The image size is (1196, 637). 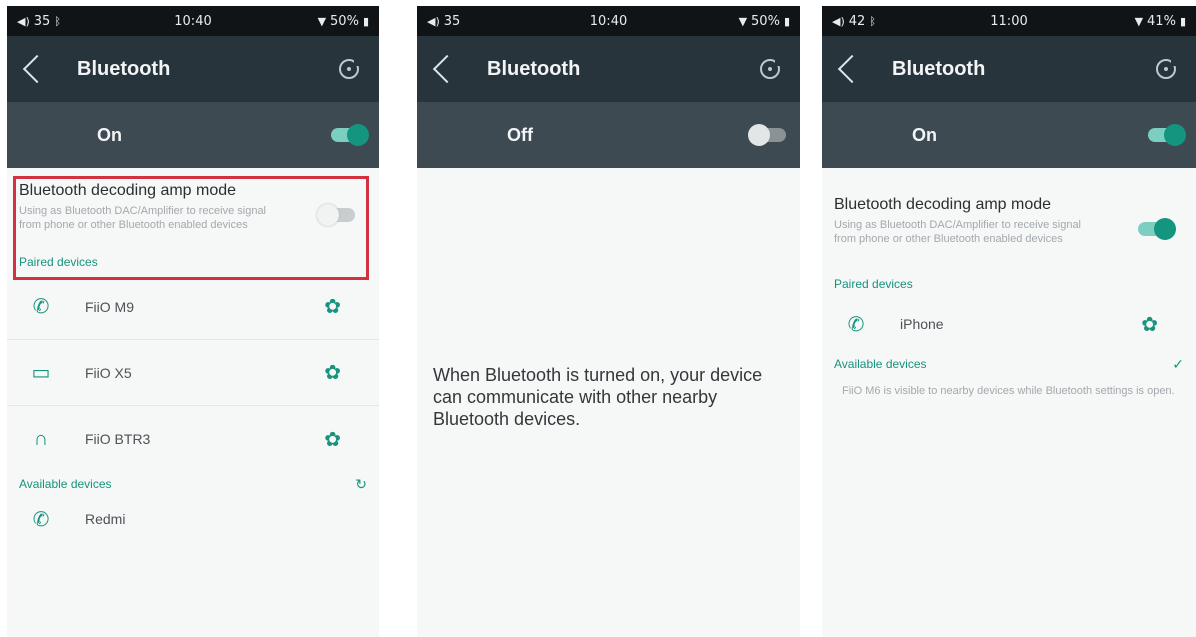 What do you see at coordinates (108, 372) in the screenshot?
I see `device-name: FiiO X5` at bounding box center [108, 372].